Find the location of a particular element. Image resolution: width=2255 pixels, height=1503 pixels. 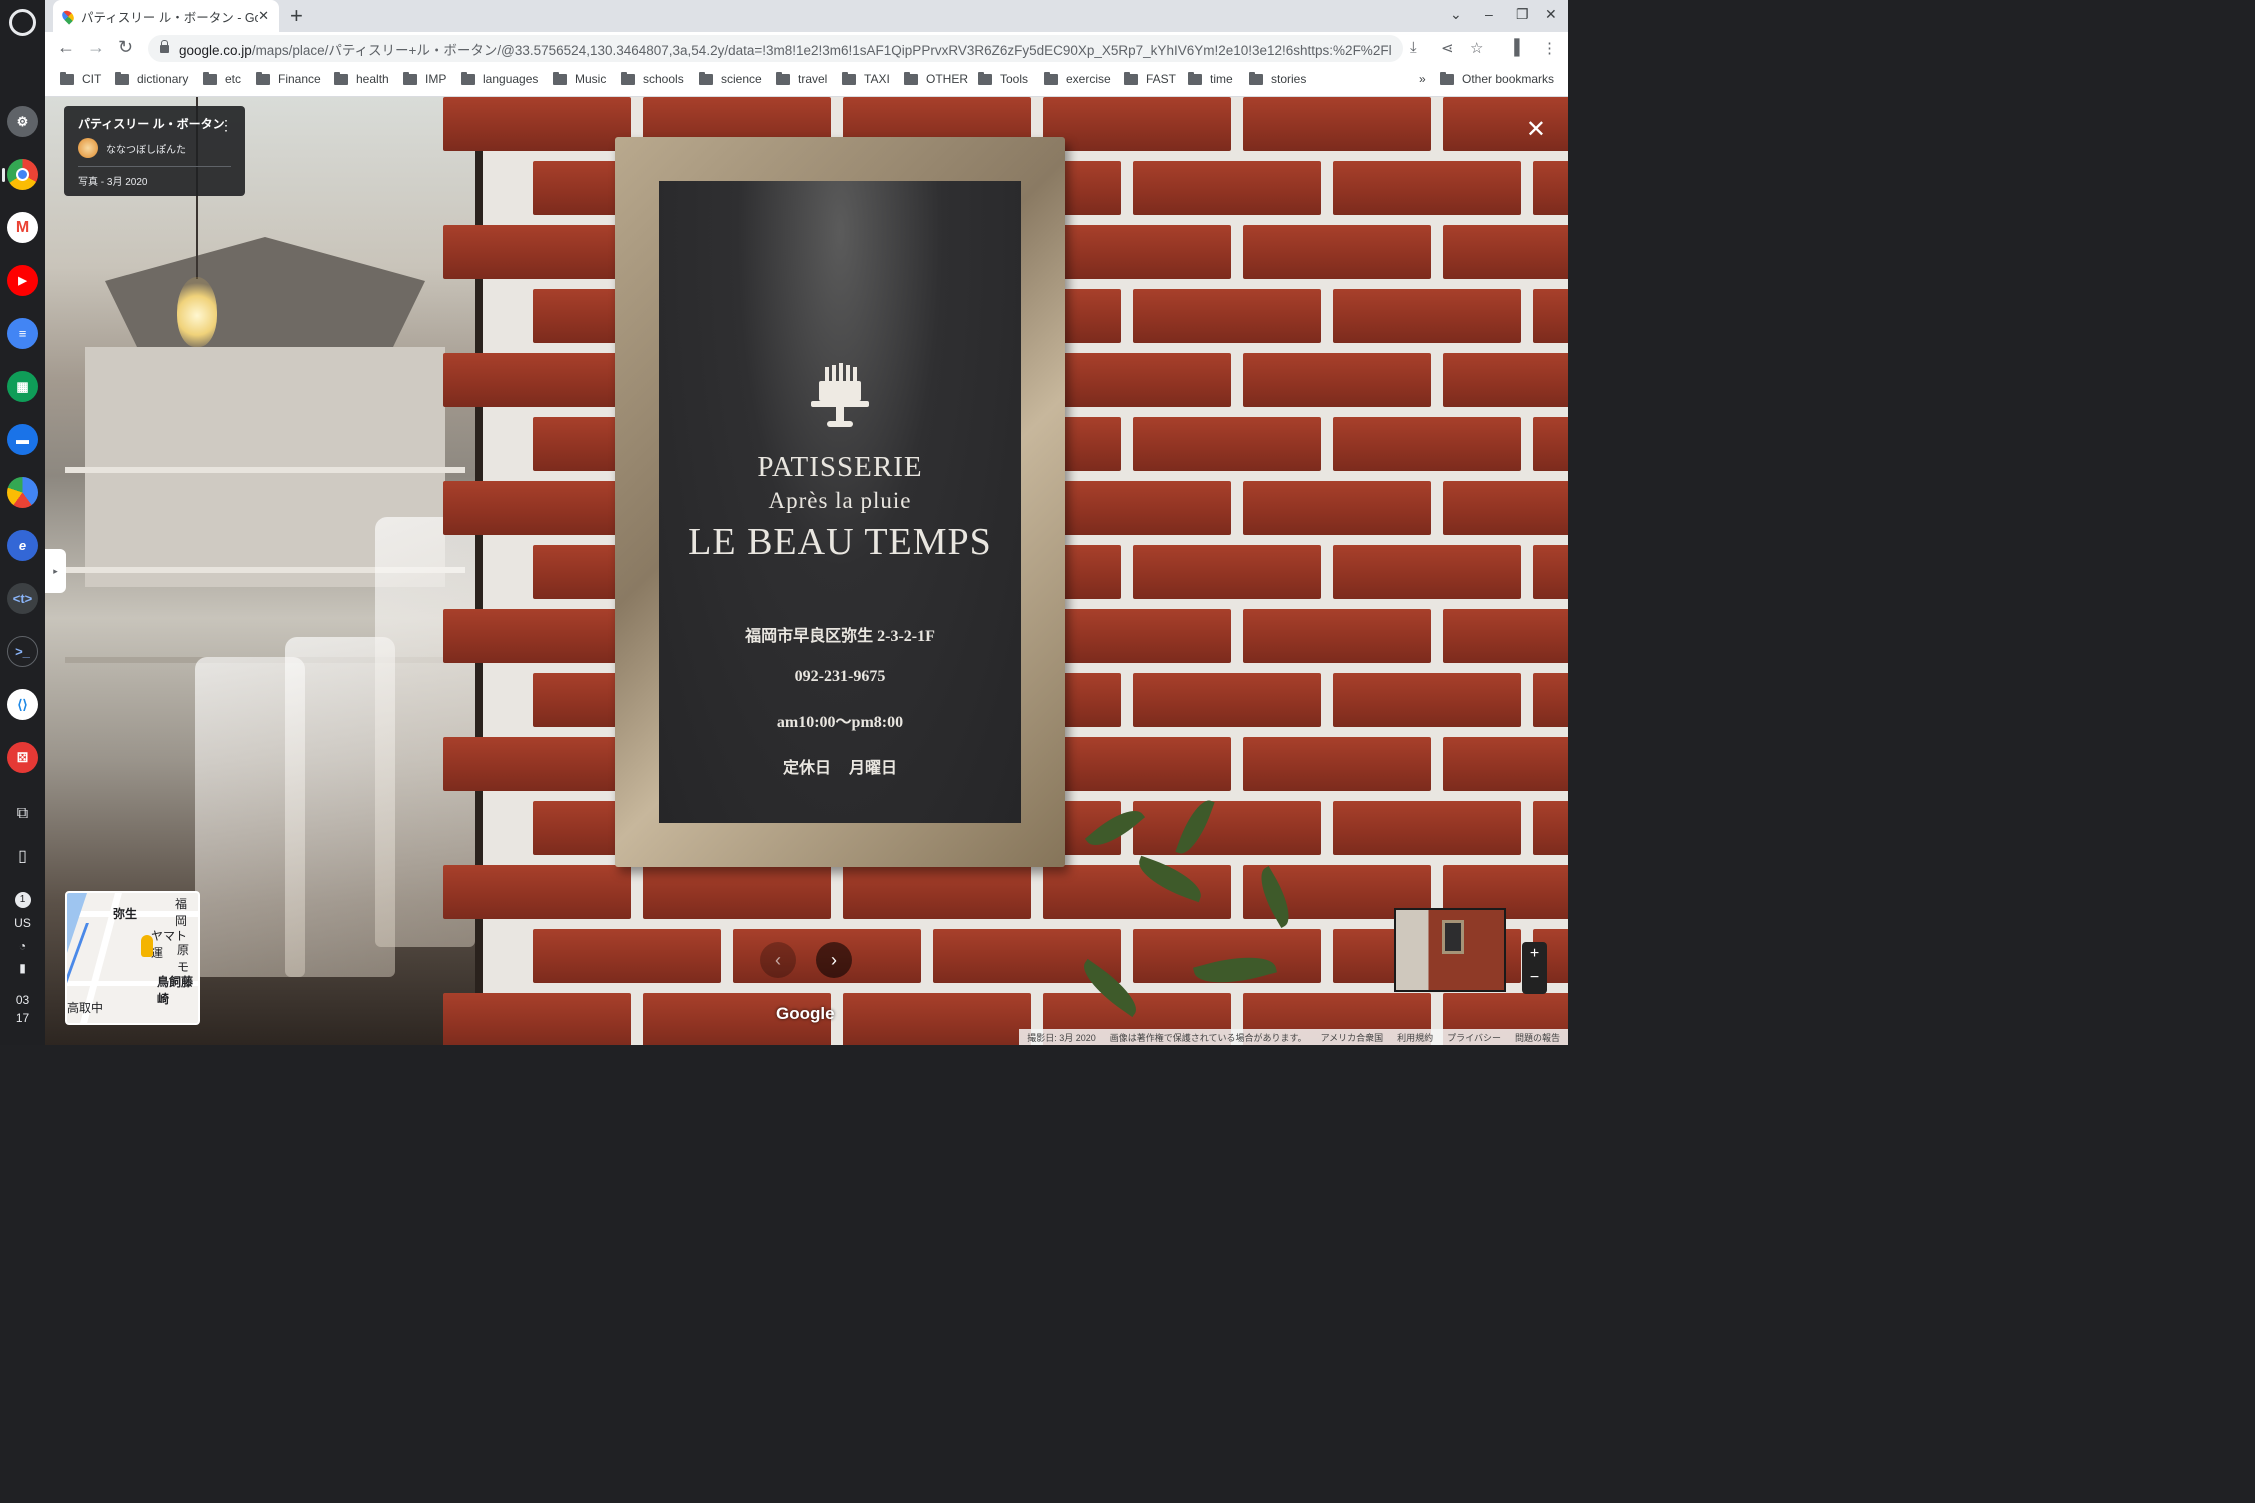

zoom-control: + − is located at coordinates (1534, 968).